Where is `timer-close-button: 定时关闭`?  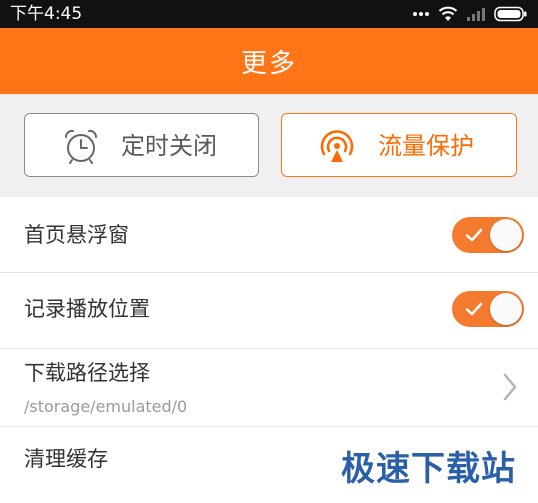 timer-close-button: 定时关闭 is located at coordinates (141, 145).